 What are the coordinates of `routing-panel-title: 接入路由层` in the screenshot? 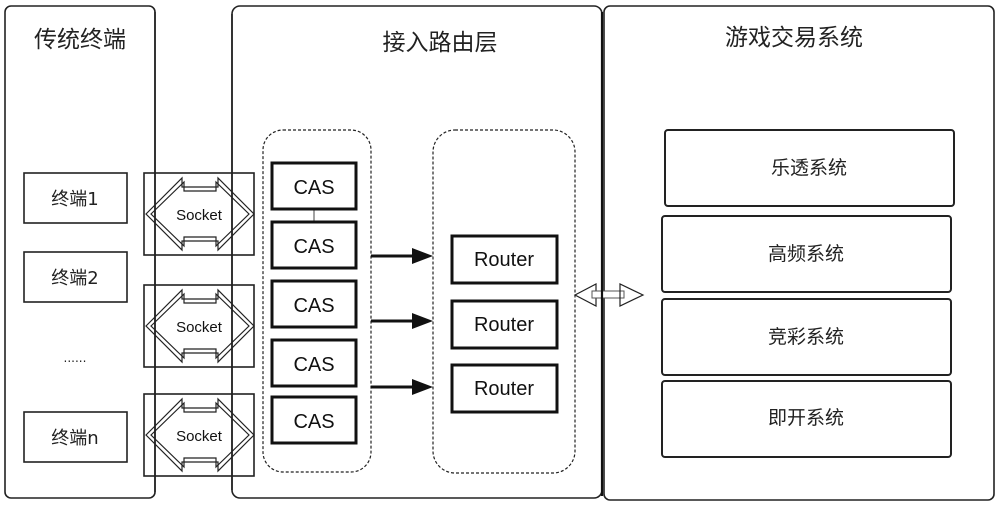 It's located at (440, 43).